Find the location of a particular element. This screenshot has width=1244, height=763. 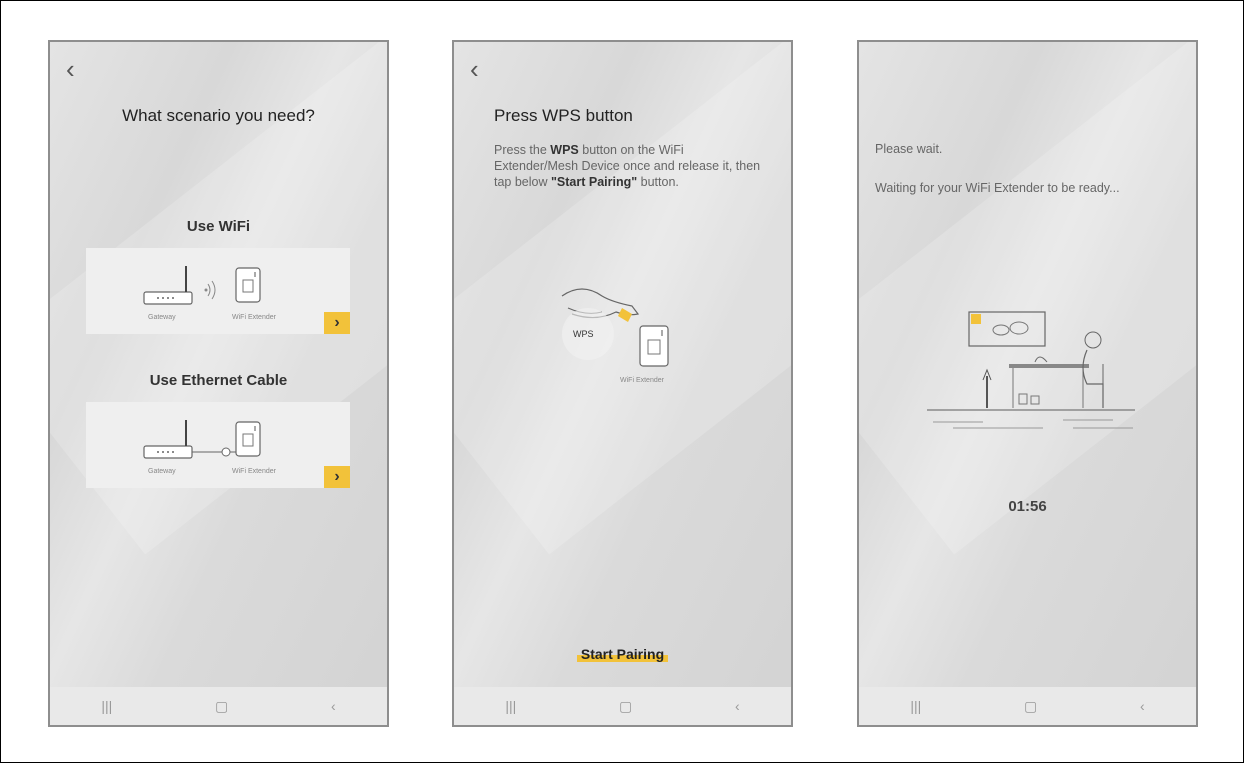

wifi-scenario-illustration-icon is located at coordinates (202, 285).